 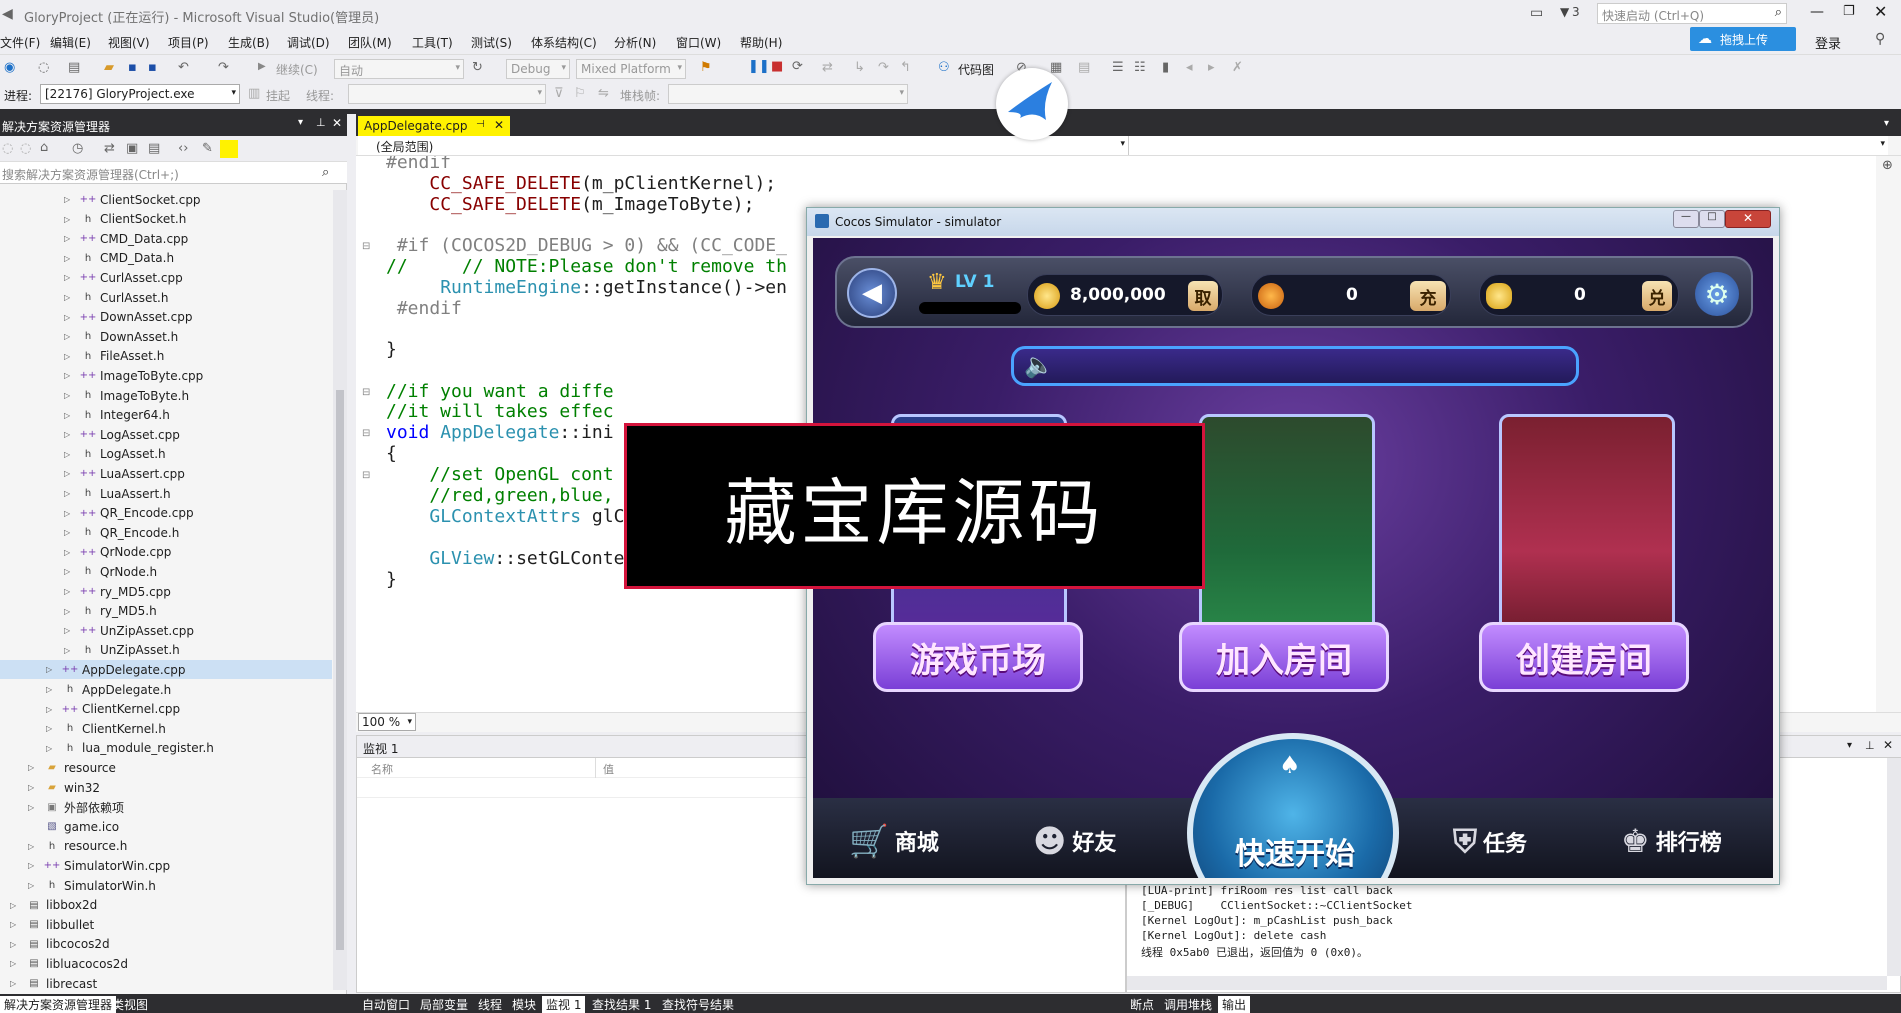 What do you see at coordinates (944, 67) in the screenshot?
I see `code-map-icon: ⚇` at bounding box center [944, 67].